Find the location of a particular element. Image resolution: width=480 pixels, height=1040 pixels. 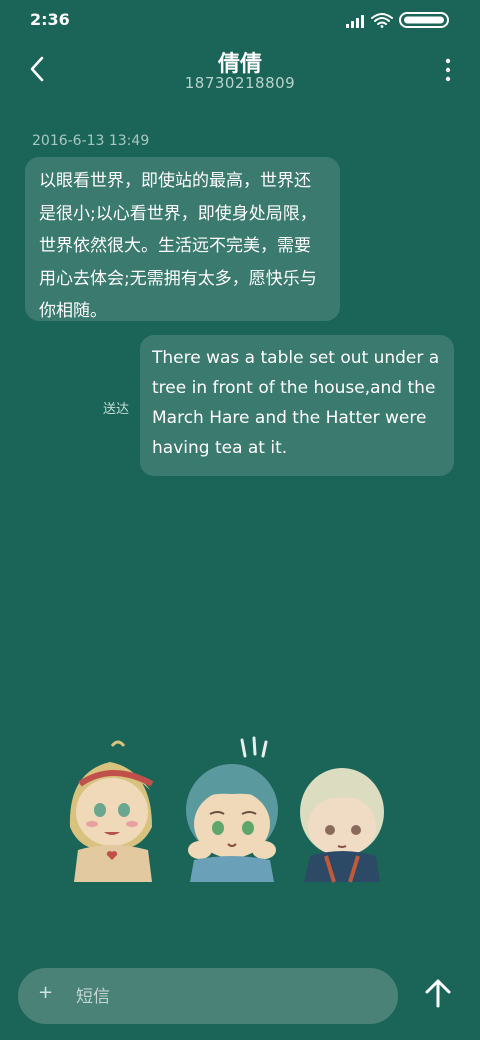

left-chibi-character is located at coordinates (111, 811).